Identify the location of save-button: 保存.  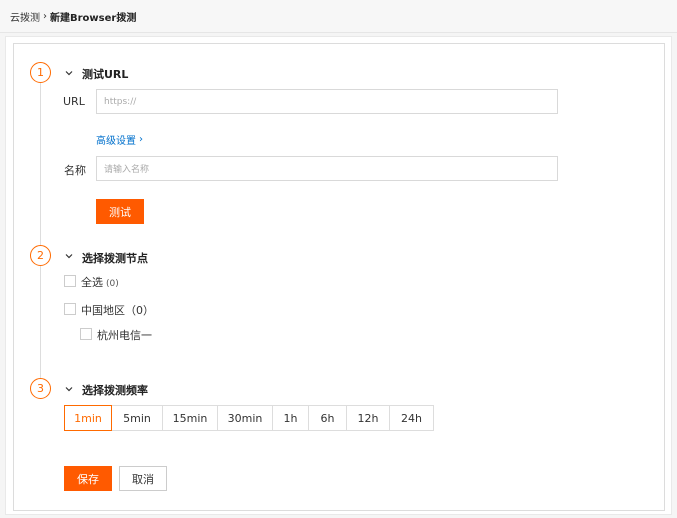
(88, 478).